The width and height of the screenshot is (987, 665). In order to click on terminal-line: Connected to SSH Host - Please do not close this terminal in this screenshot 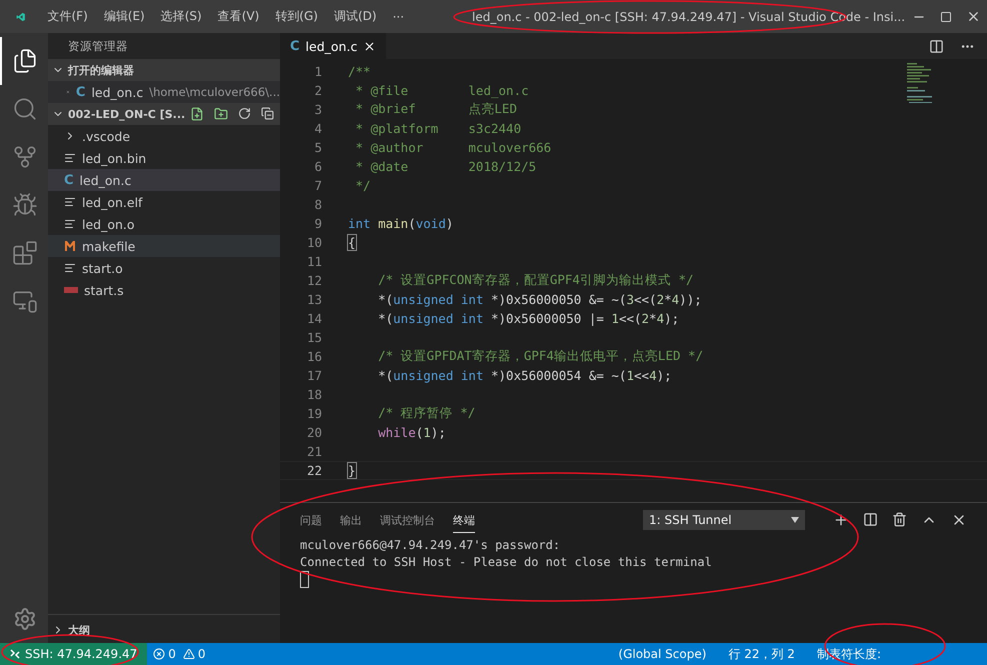, I will do `click(506, 562)`.